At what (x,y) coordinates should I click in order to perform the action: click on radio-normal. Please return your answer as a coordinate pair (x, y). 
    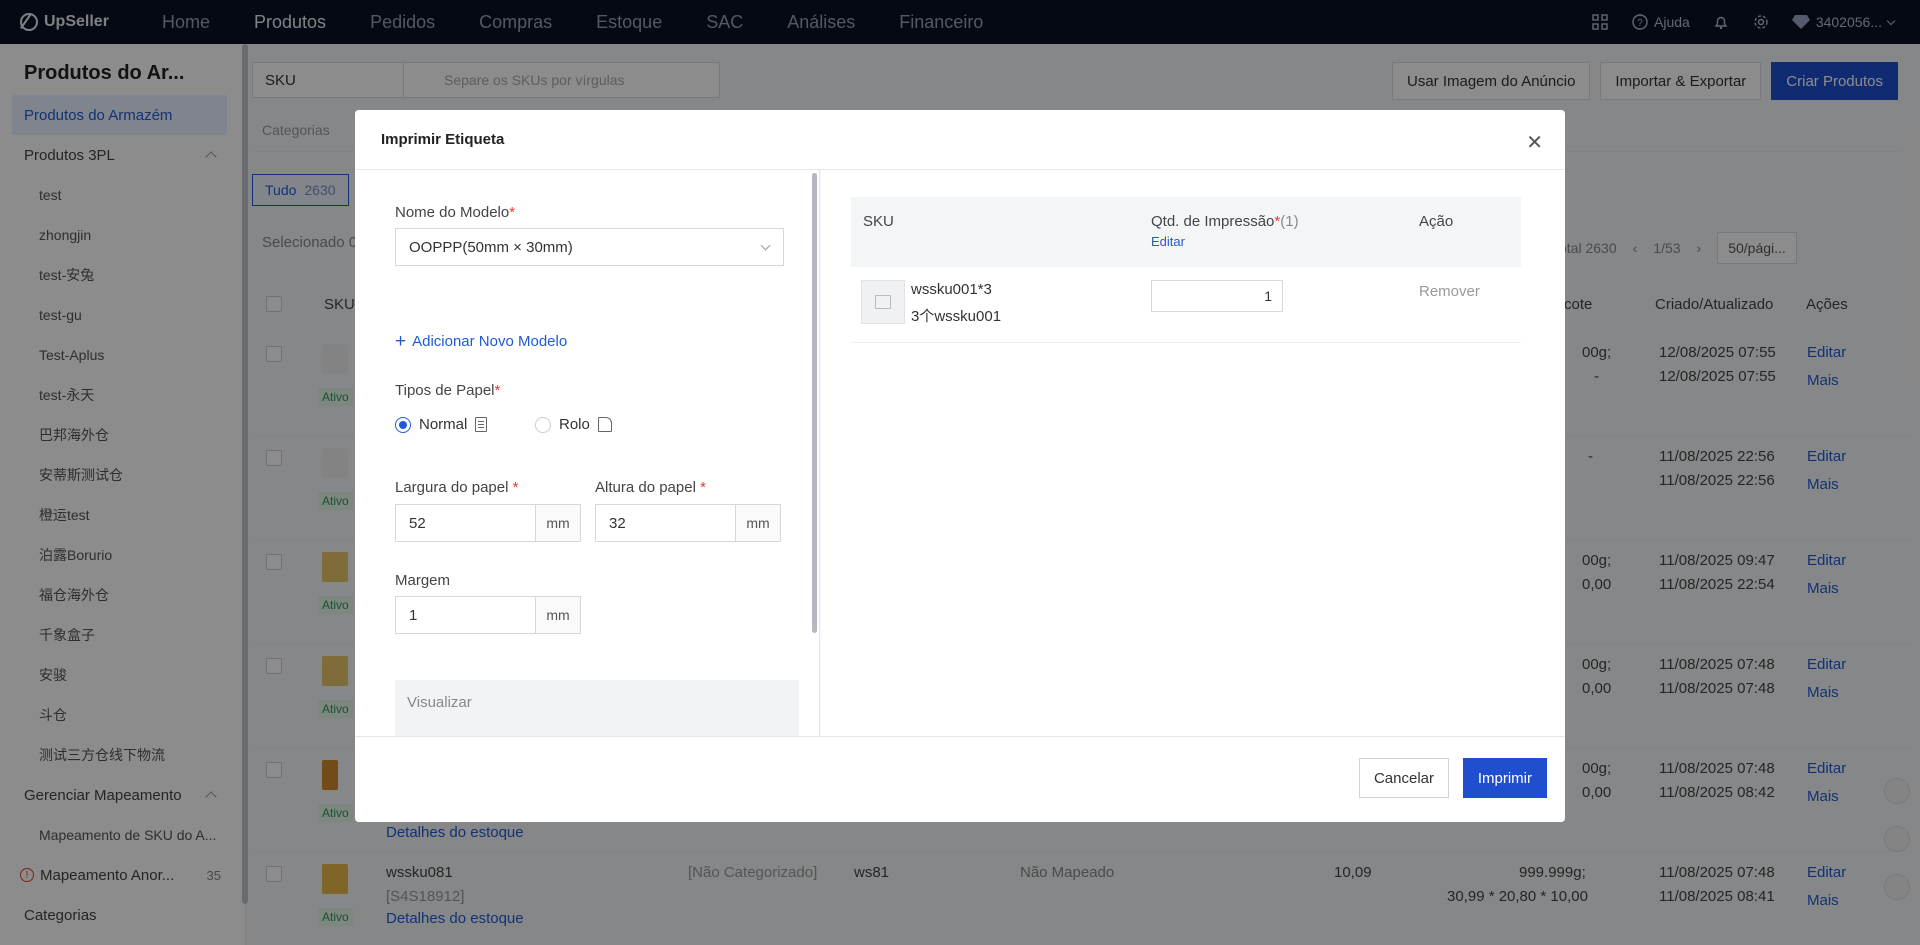
    Looking at the image, I should click on (403, 424).